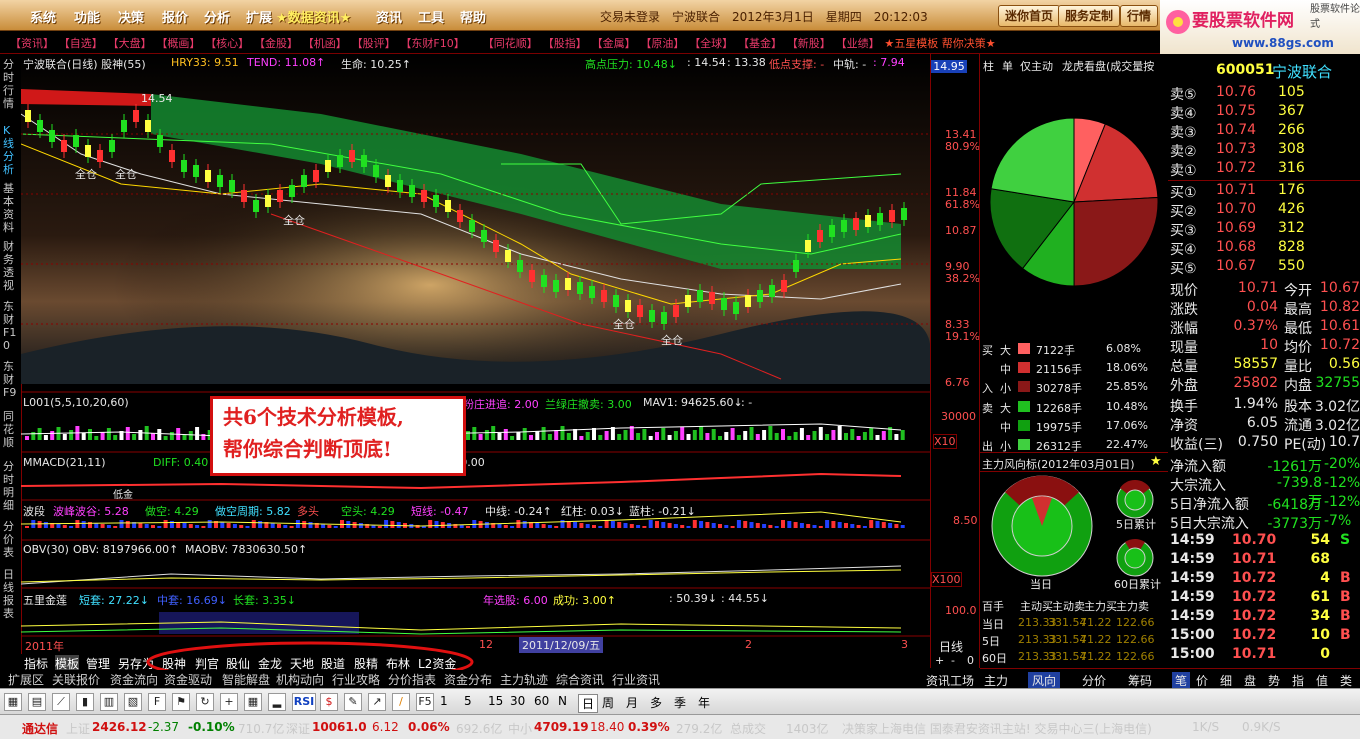  What do you see at coordinates (425, 702) in the screenshot?
I see `period-button: F5` at bounding box center [425, 702].